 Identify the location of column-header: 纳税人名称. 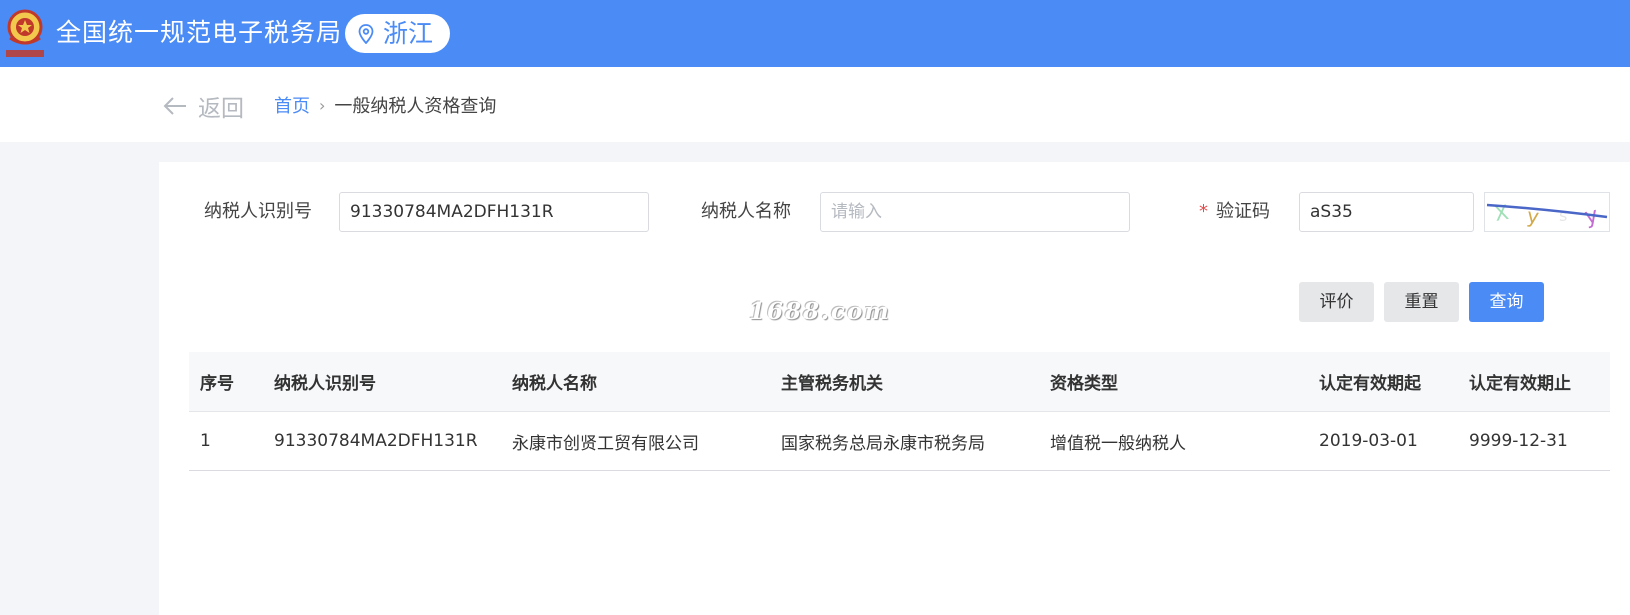
(554, 384).